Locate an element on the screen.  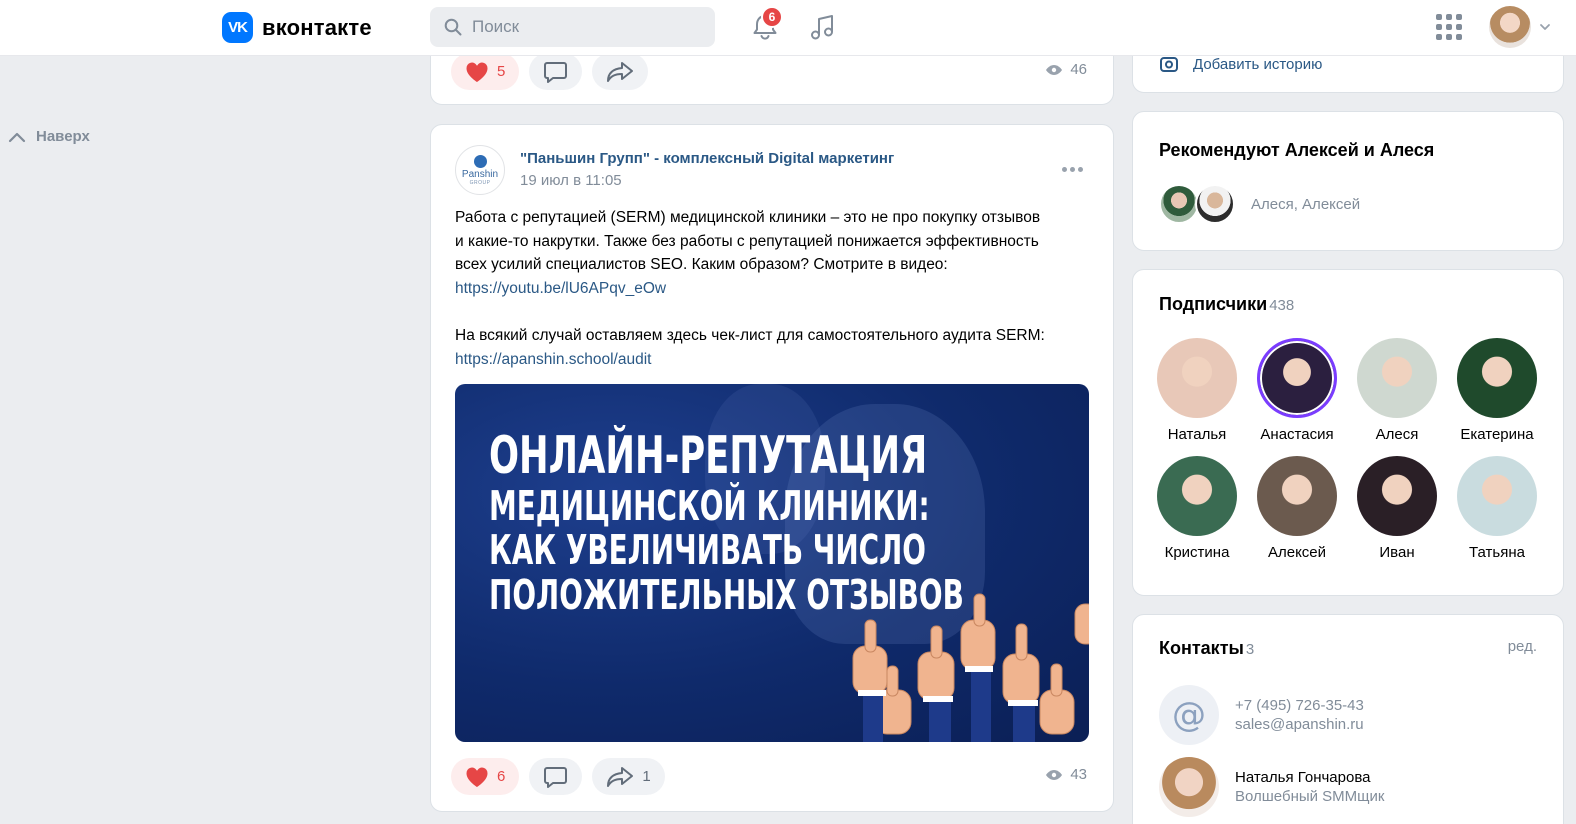
subscriber-name: Алеся is located at coordinates (1397, 434).